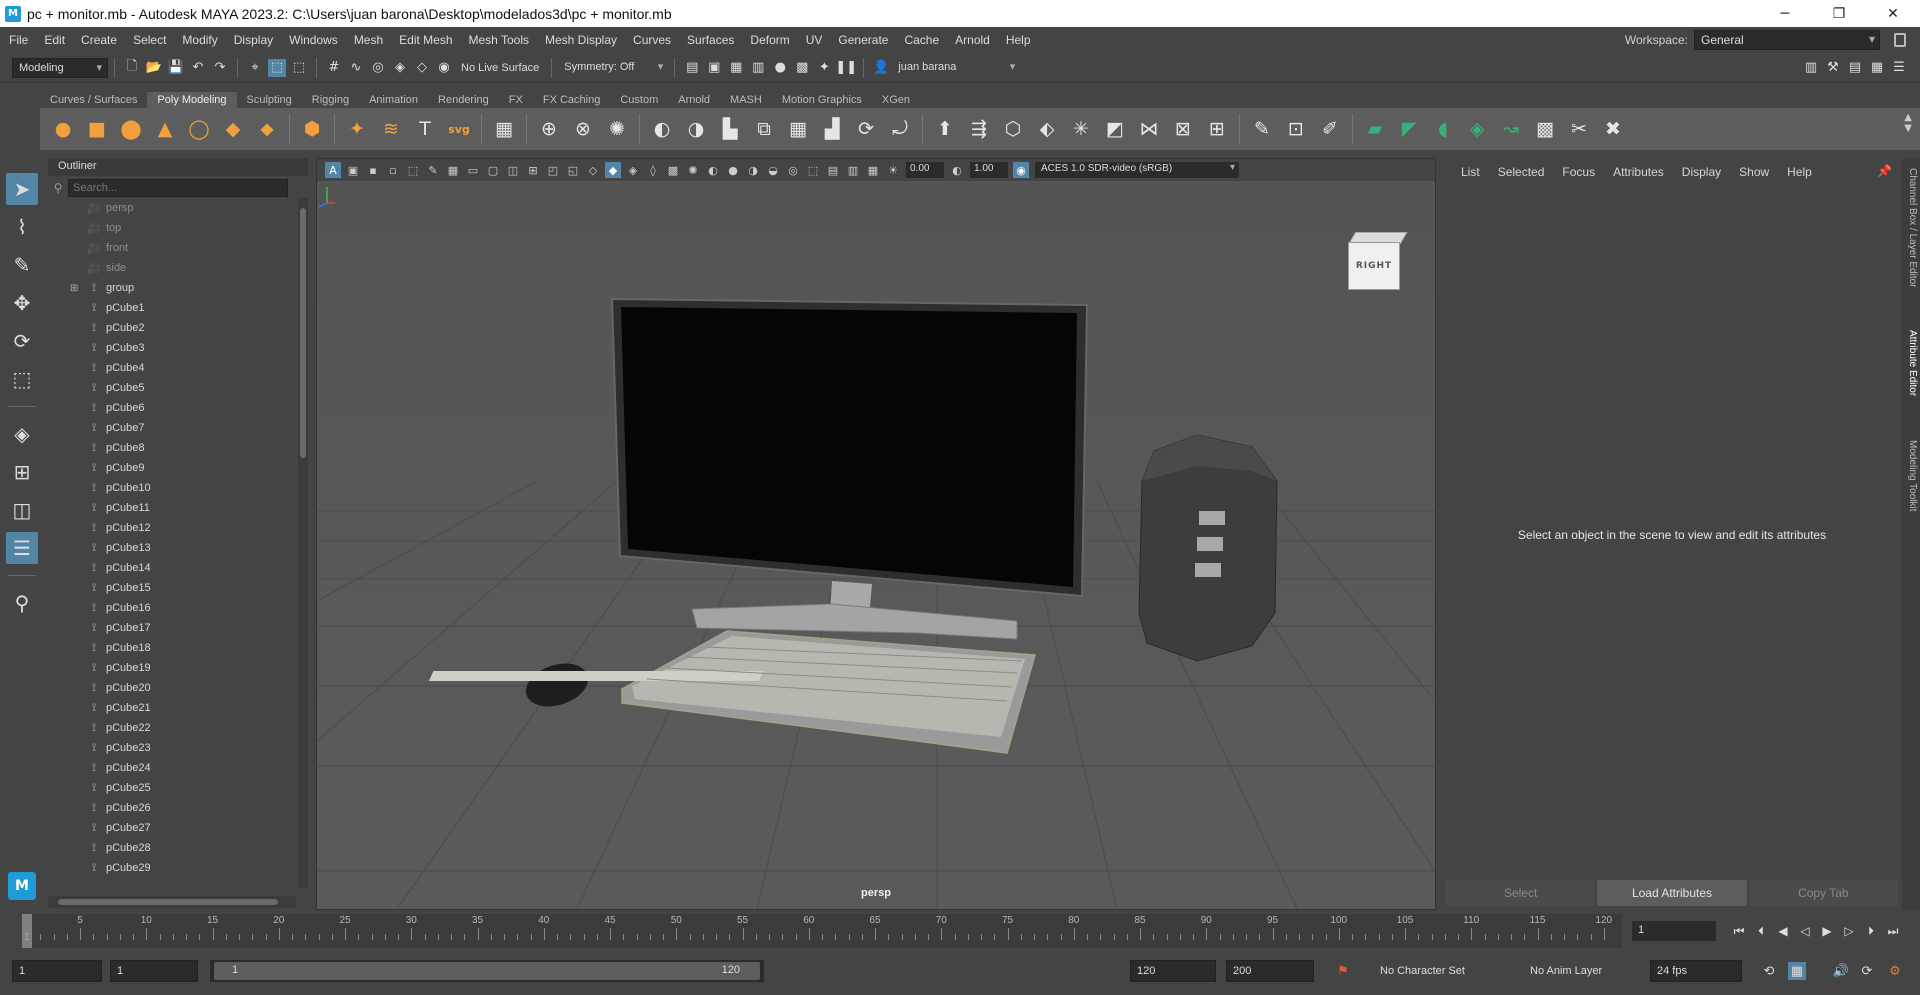 This screenshot has width=1920, height=995. I want to click on mirror-icon: ⧉, so click(764, 129).